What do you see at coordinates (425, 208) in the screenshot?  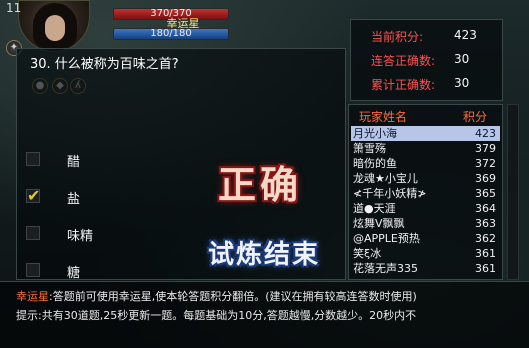 I see `ranking-row: 道●天涯 364` at bounding box center [425, 208].